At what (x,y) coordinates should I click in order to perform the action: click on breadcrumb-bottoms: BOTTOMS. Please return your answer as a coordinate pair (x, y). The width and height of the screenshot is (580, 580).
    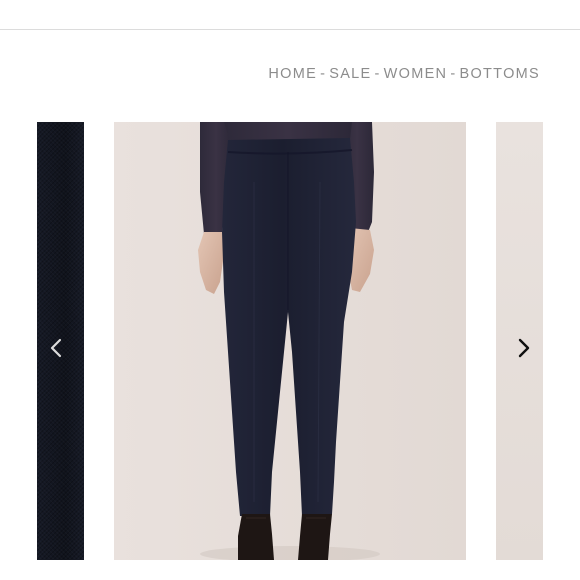
    Looking at the image, I should click on (499, 74).